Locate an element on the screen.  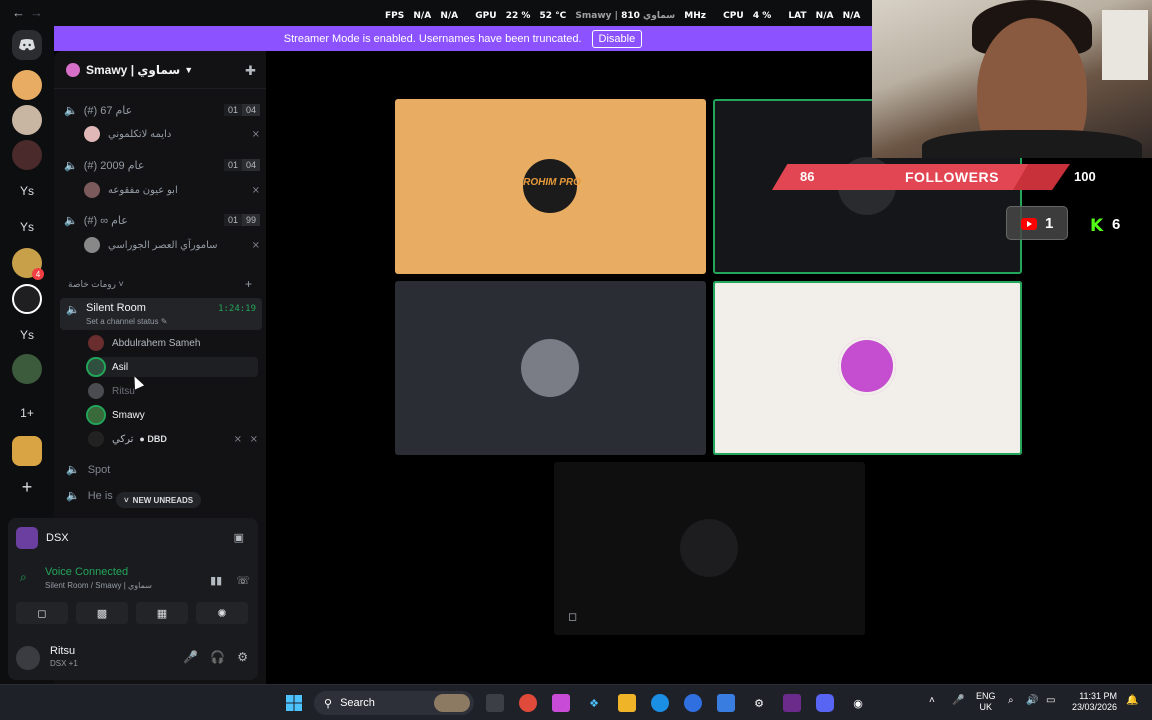
back-arrow-icon: ← is located at coordinates (18, 12).